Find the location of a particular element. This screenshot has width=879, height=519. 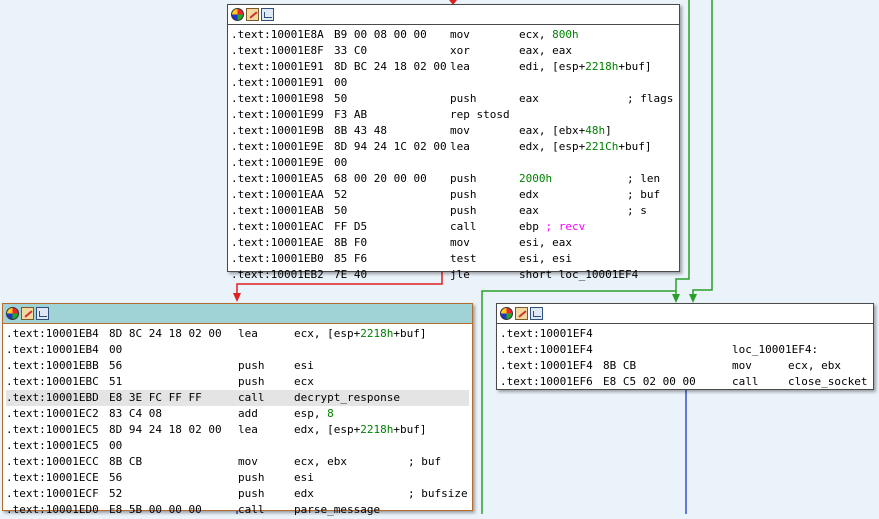

code-label: loc_10001EF4: is located at coordinates (775, 350).